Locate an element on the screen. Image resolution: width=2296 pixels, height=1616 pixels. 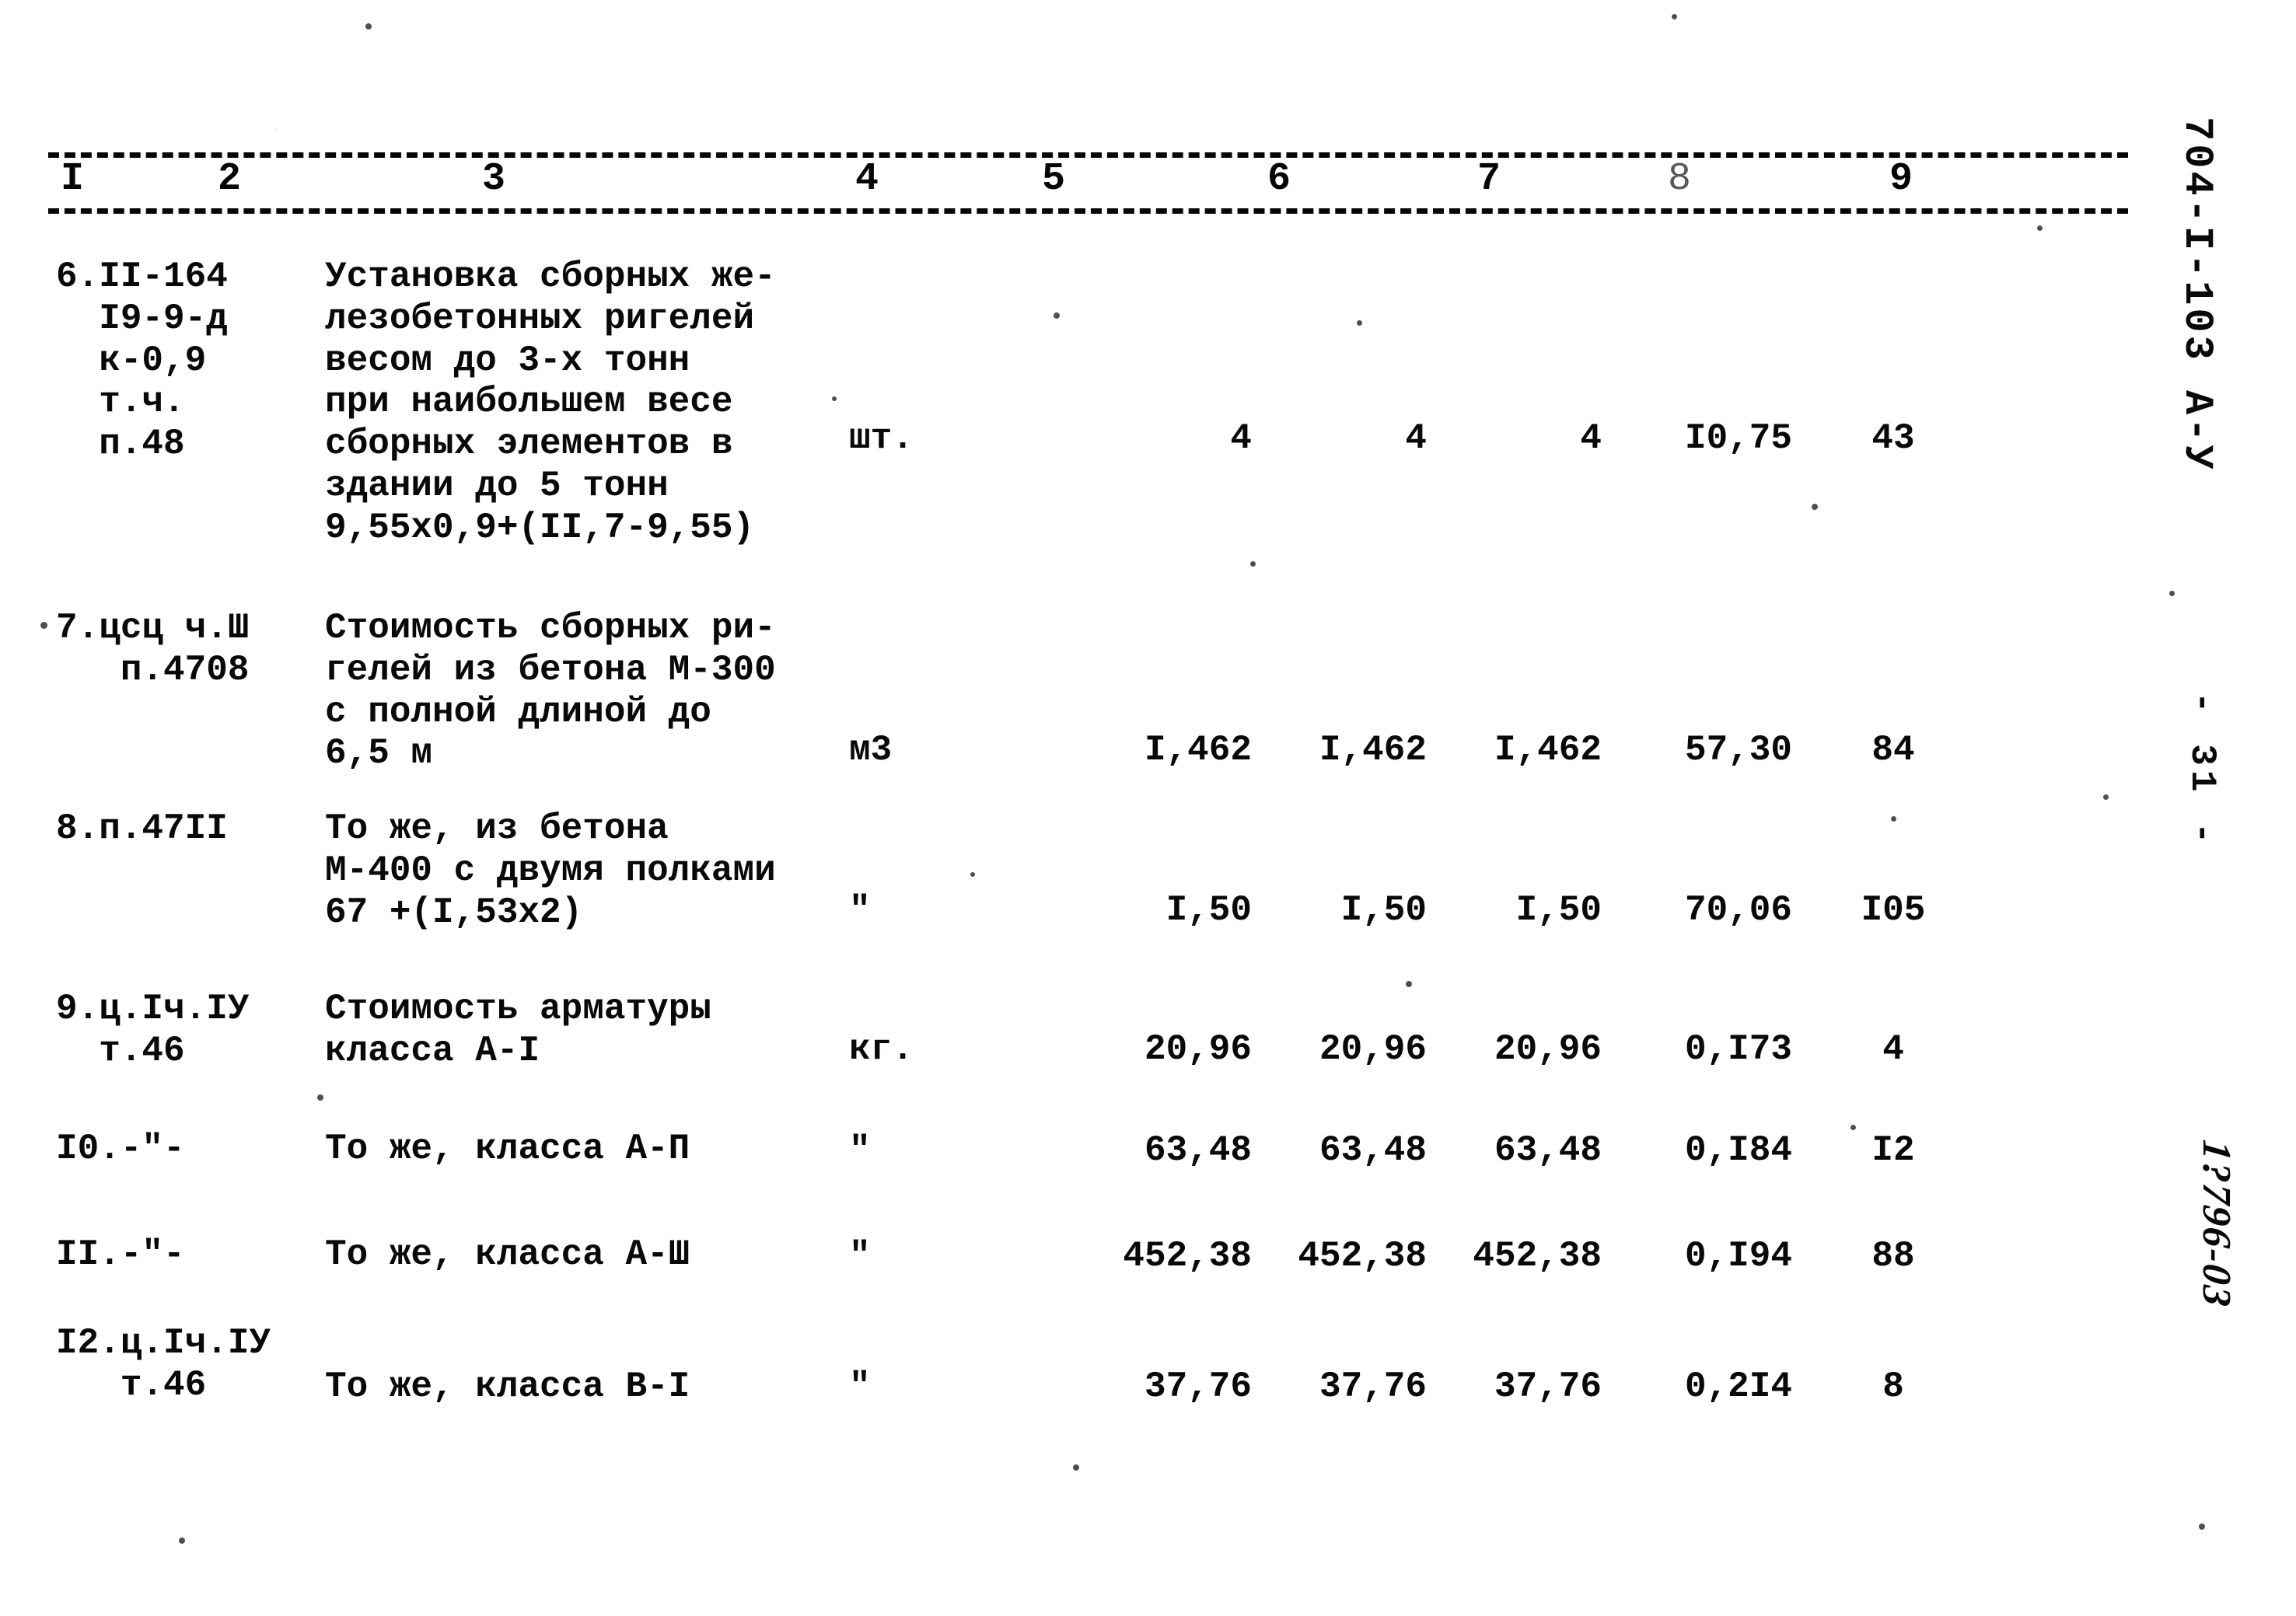
column-header-4: 4 is located at coordinates (867, 179).